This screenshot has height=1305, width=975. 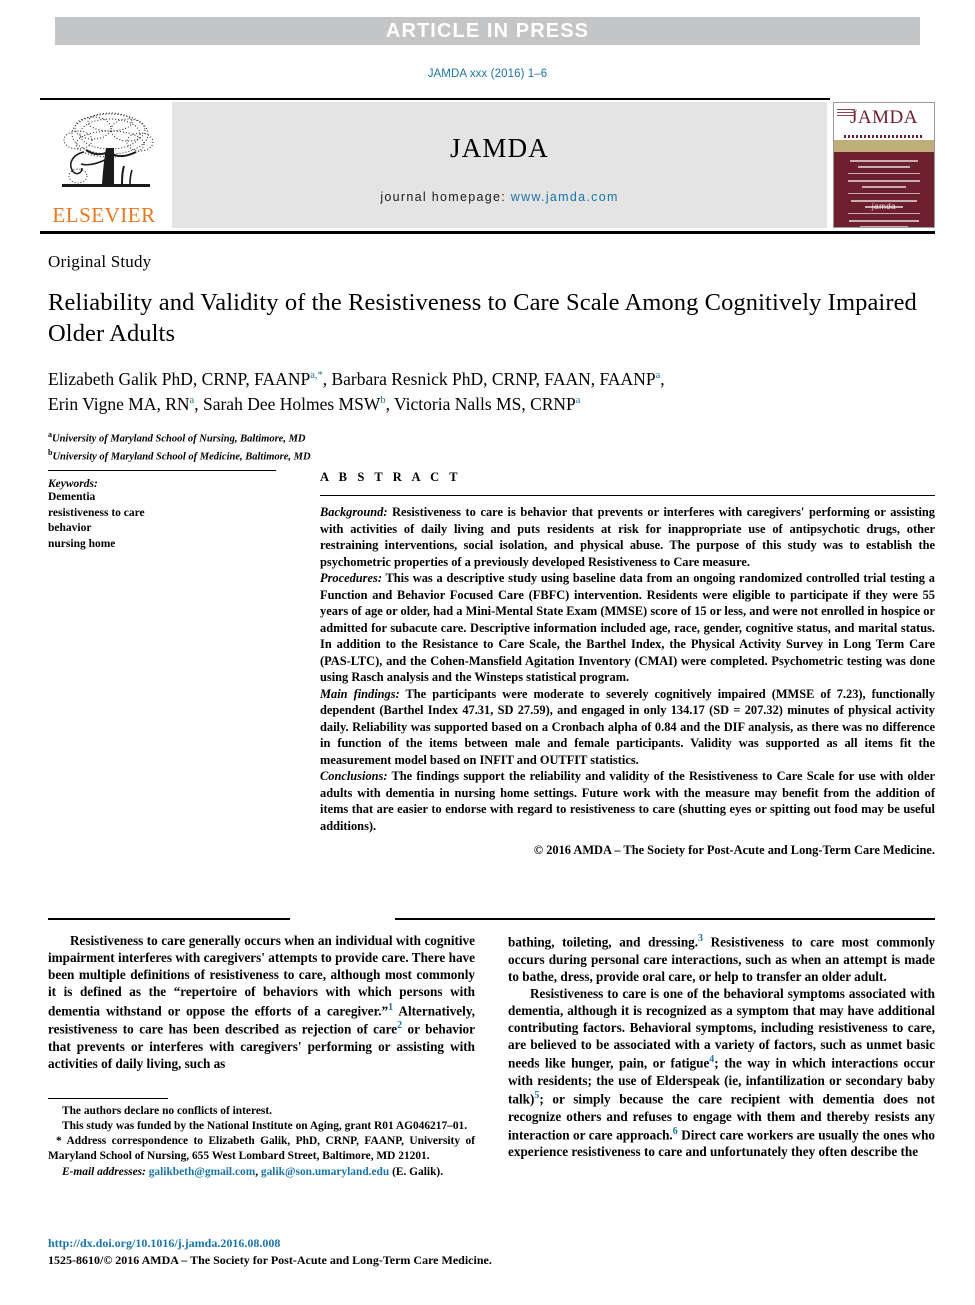 I want to click on journal-title: JAMDA, so click(x=499, y=147).